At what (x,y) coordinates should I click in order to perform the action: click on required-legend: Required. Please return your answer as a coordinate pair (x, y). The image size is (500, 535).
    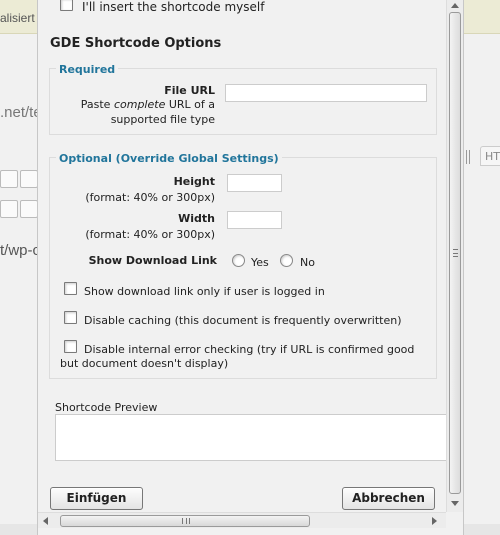
    Looking at the image, I should click on (87, 69).